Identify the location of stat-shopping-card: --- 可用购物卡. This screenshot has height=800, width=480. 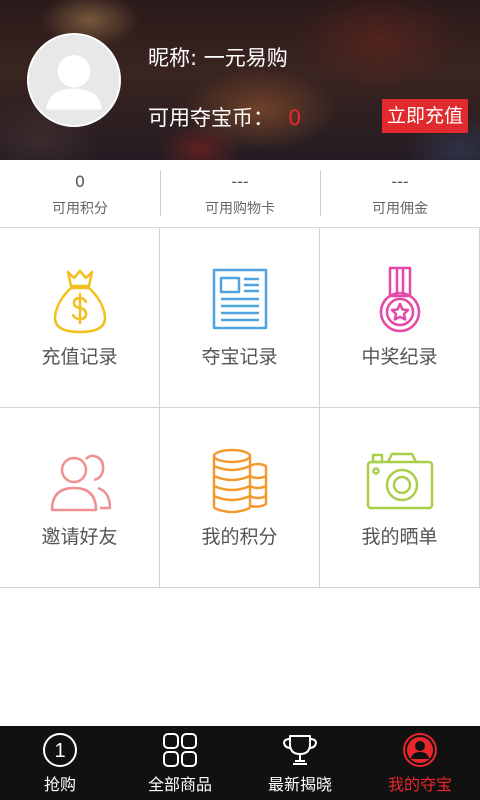
(240, 194).